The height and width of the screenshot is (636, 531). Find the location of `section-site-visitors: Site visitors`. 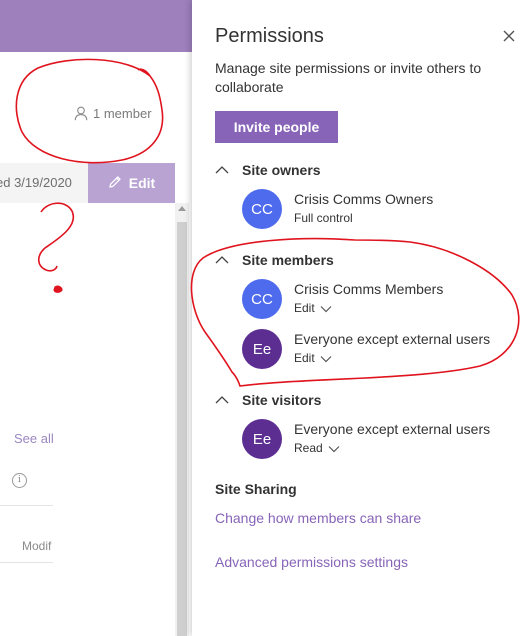

section-site-visitors: Site visitors is located at coordinates (268, 400).